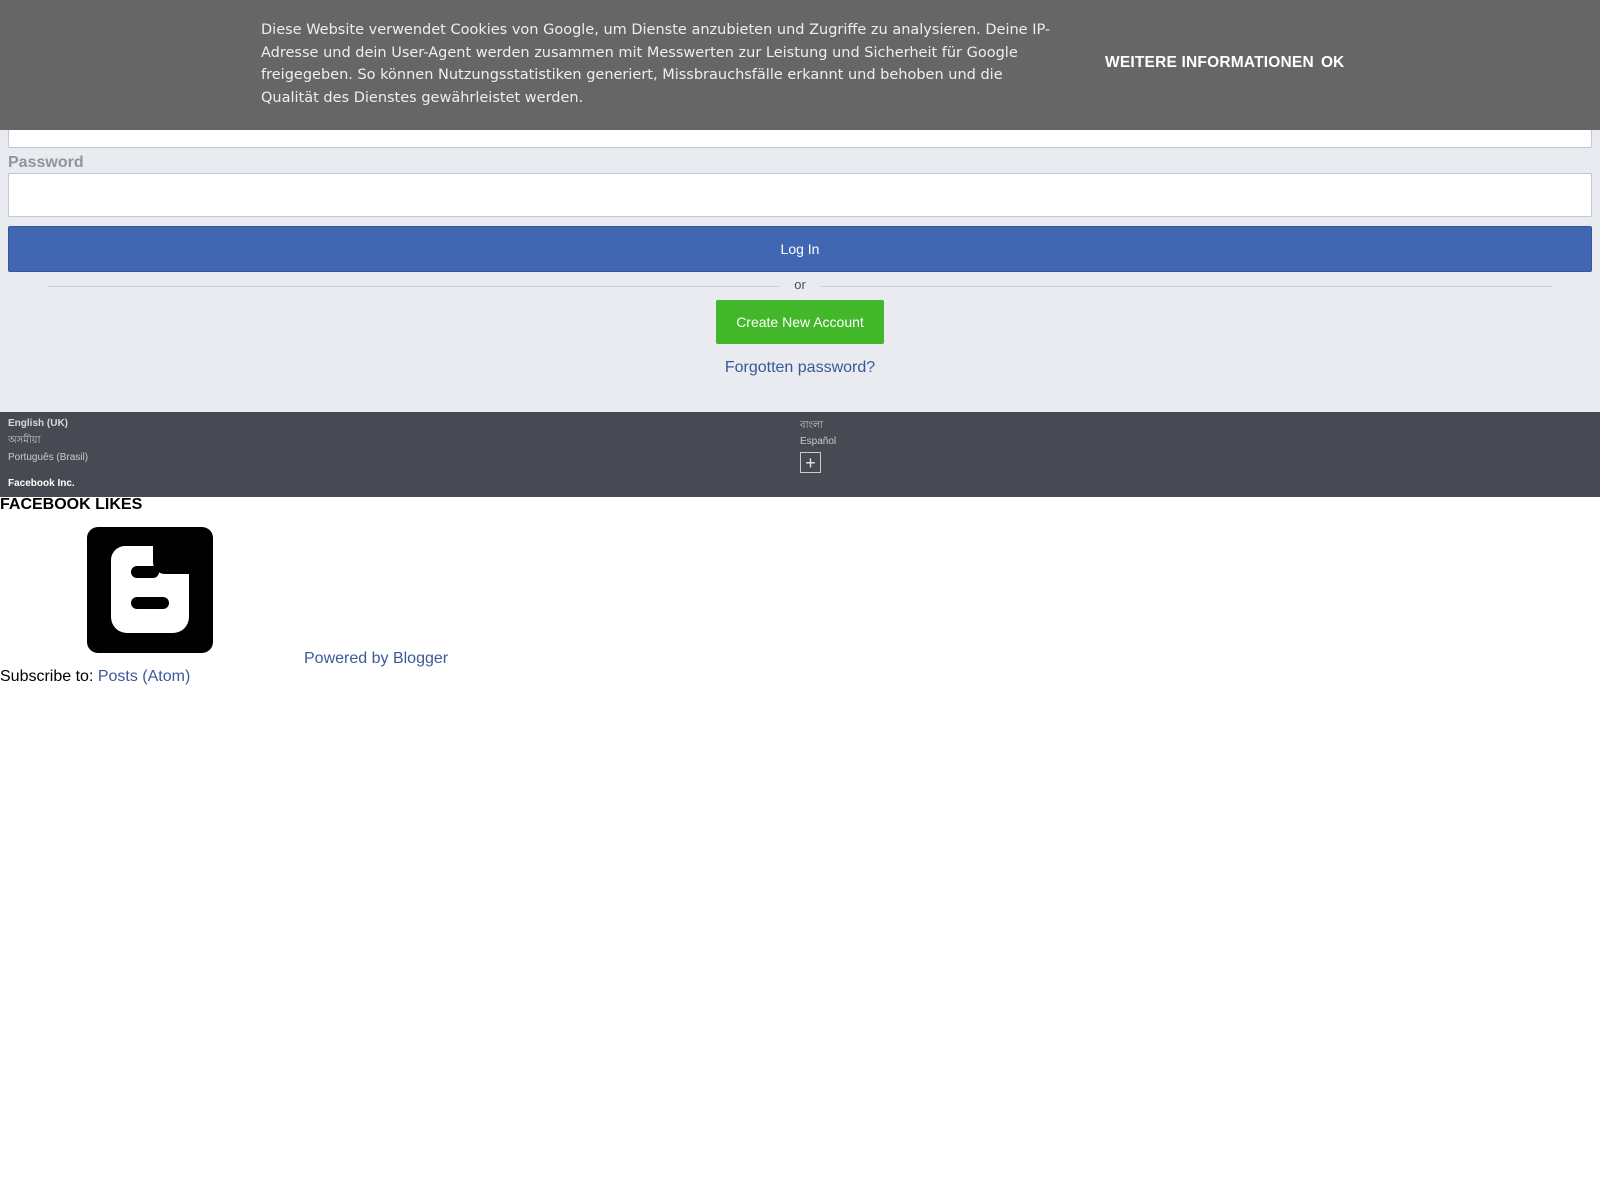 The height and width of the screenshot is (1200, 1600). Describe the element at coordinates (144, 676) in the screenshot. I see `posts-atom-link: Posts (Atom)` at that location.